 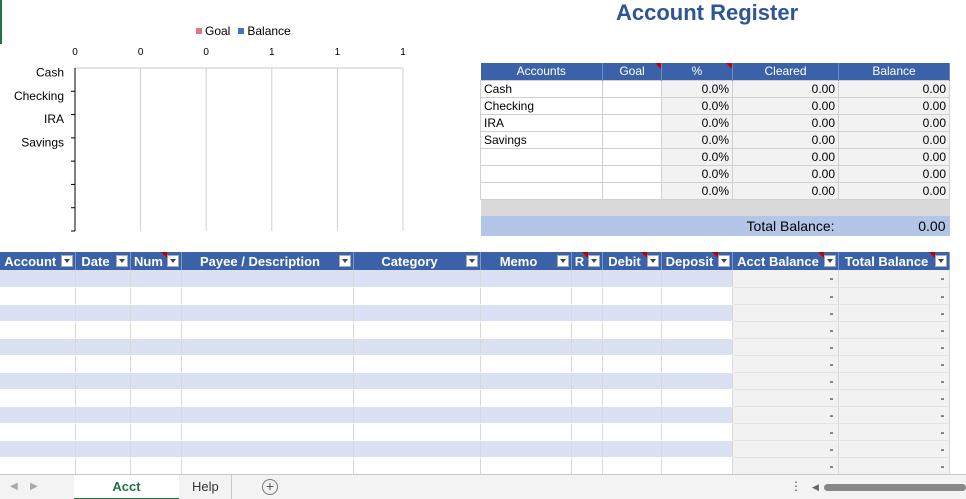 I want to click on summary-header-pct: %, so click(x=697, y=71).